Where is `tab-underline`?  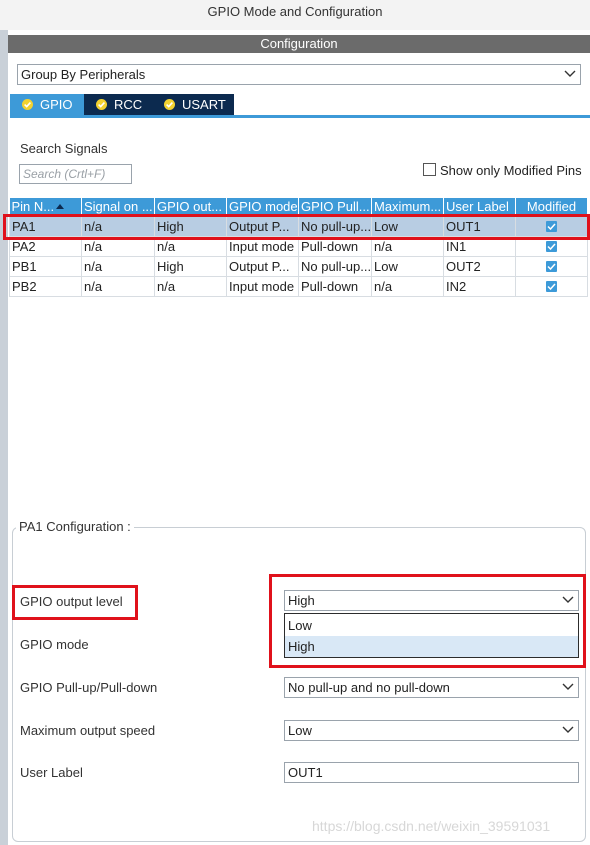 tab-underline is located at coordinates (300, 116).